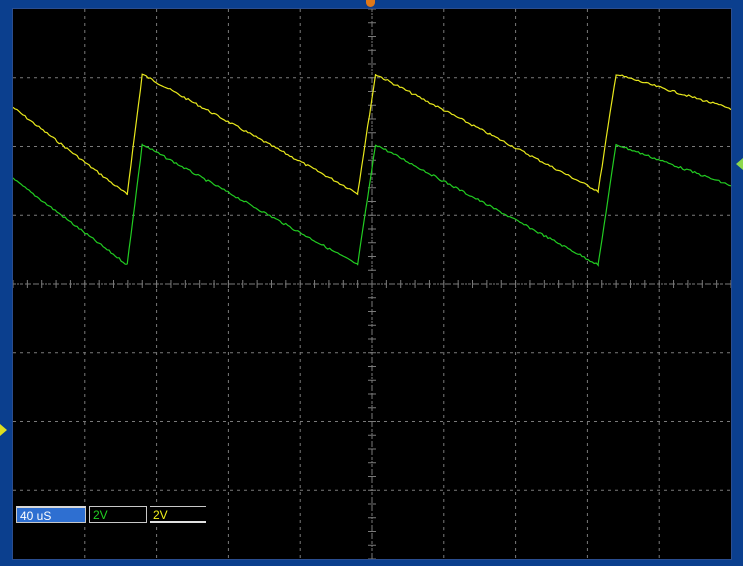 The height and width of the screenshot is (566, 743). What do you see at coordinates (118, 514) in the screenshot?
I see `ch2-volts-readout: 2V` at bounding box center [118, 514].